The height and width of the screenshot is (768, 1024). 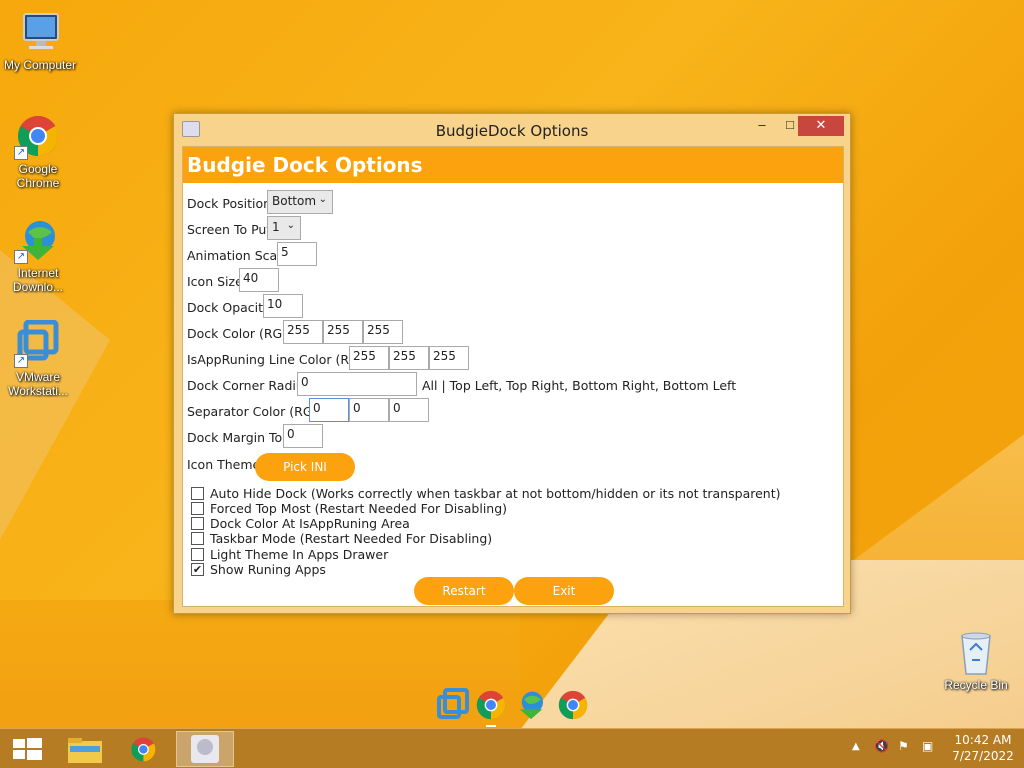 I want to click on vmware-icon, so click(x=453, y=703).